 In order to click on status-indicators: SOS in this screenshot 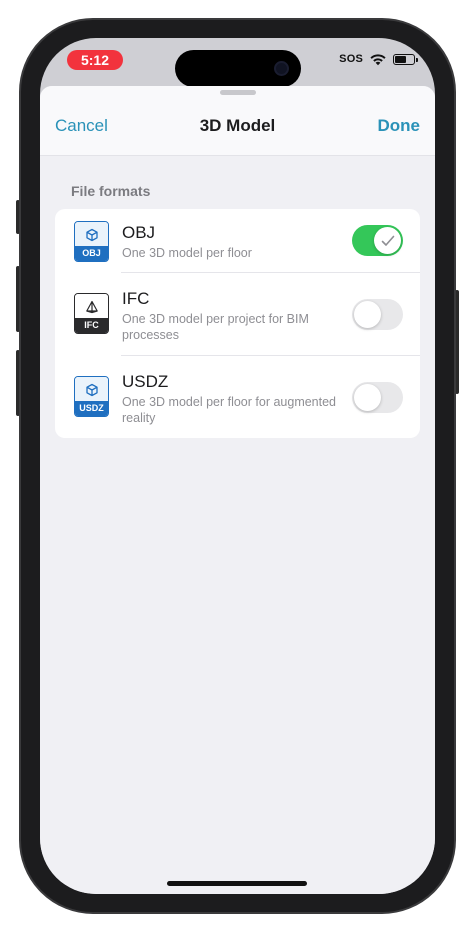, I will do `click(378, 59)`.